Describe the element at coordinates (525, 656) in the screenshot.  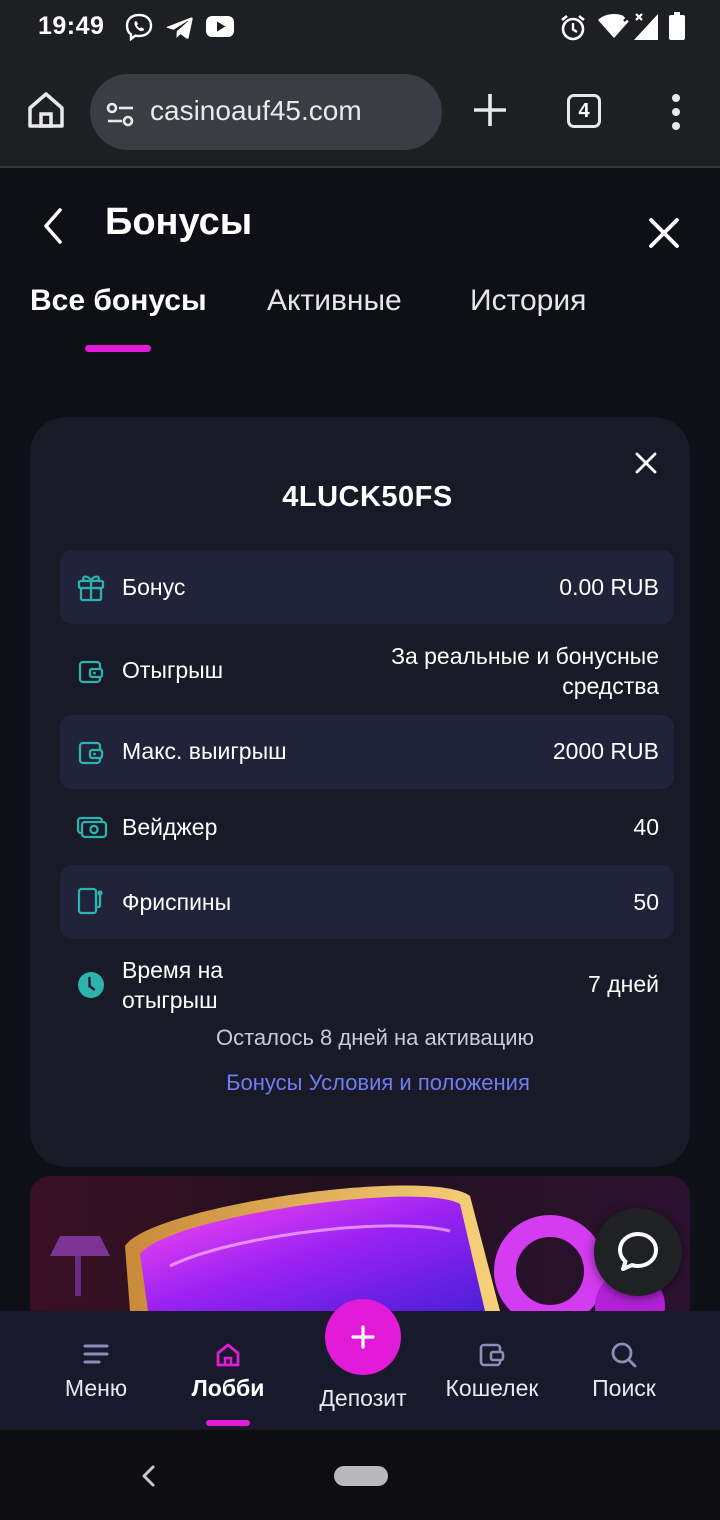
I see `row-value-line1: За реальные и бонусные` at that location.